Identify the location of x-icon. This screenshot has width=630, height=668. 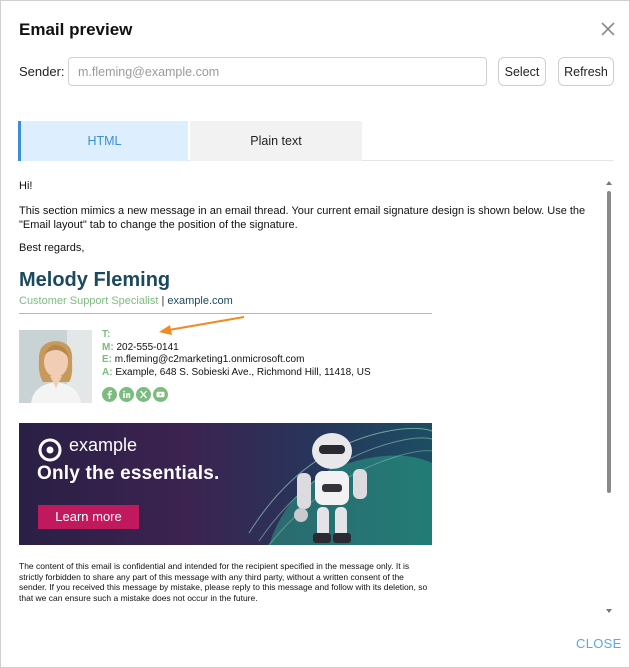
(143, 394).